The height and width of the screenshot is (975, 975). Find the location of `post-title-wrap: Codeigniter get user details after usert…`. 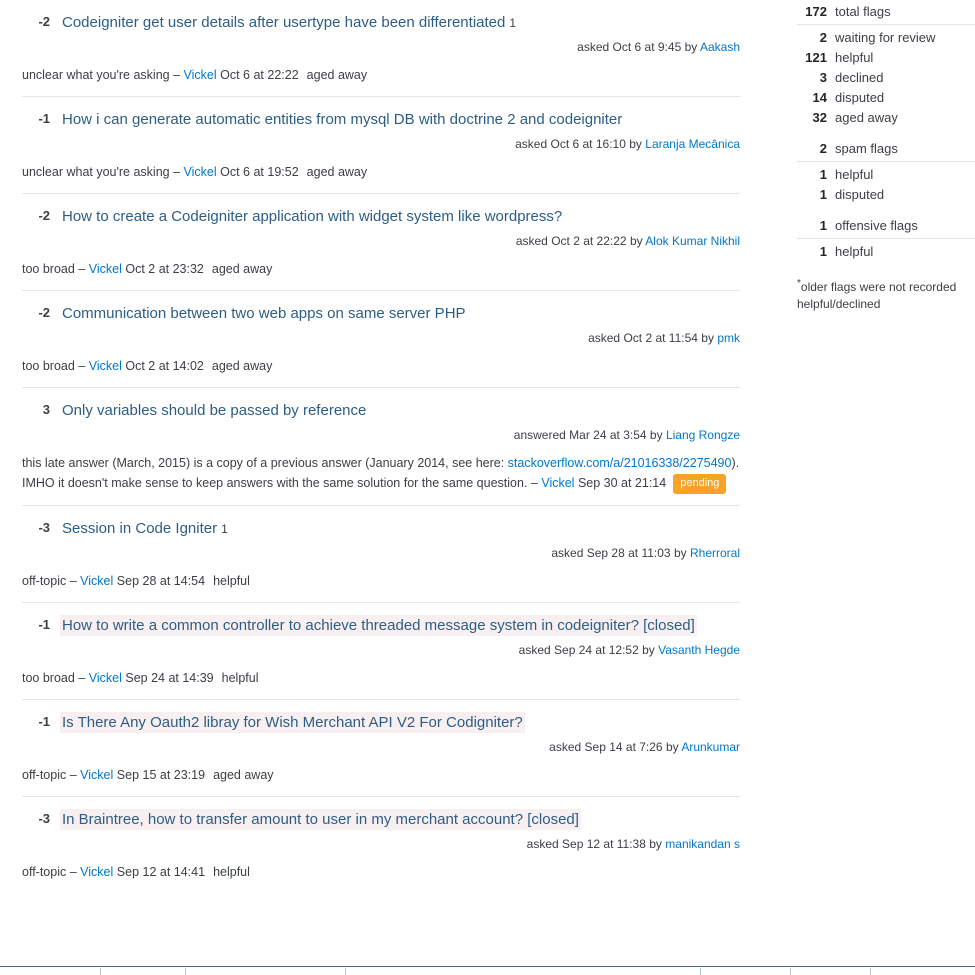

post-title-wrap: Codeigniter get user details after usert… is located at coordinates (395, 23).